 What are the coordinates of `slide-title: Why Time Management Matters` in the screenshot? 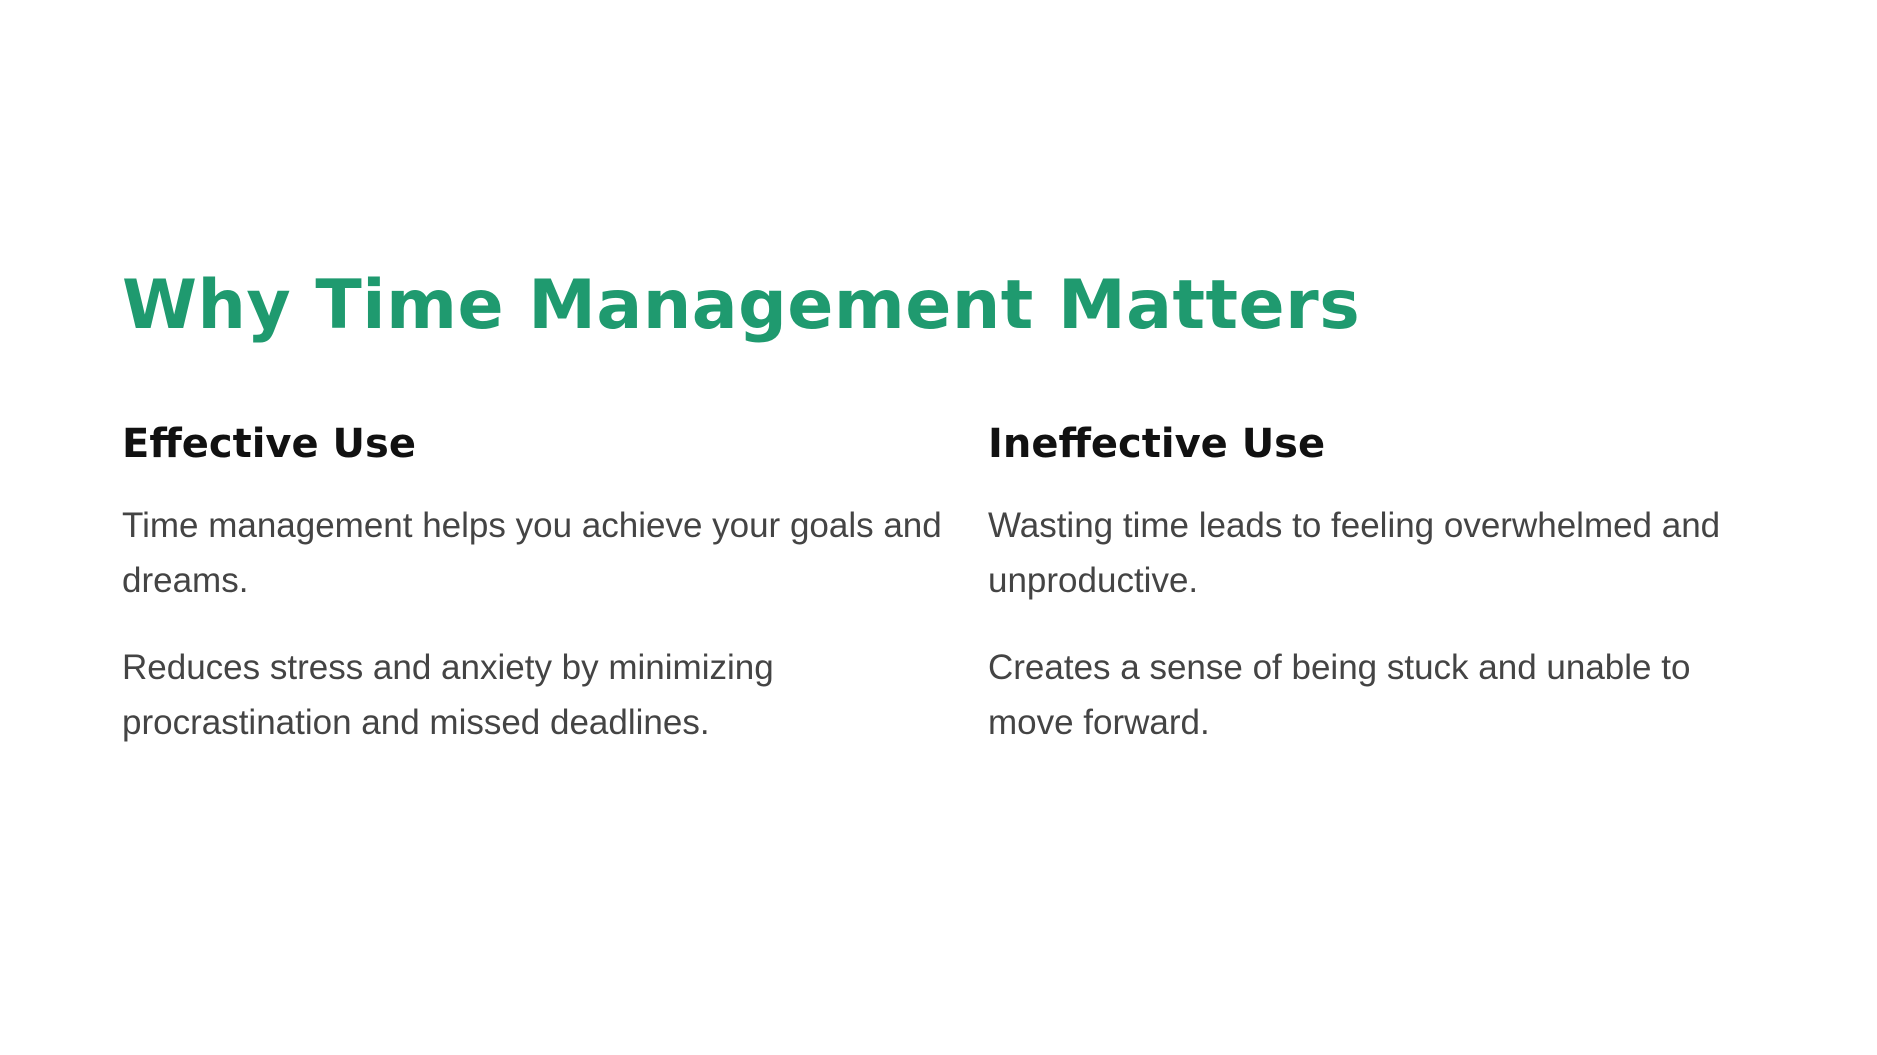 It's located at (741, 305).